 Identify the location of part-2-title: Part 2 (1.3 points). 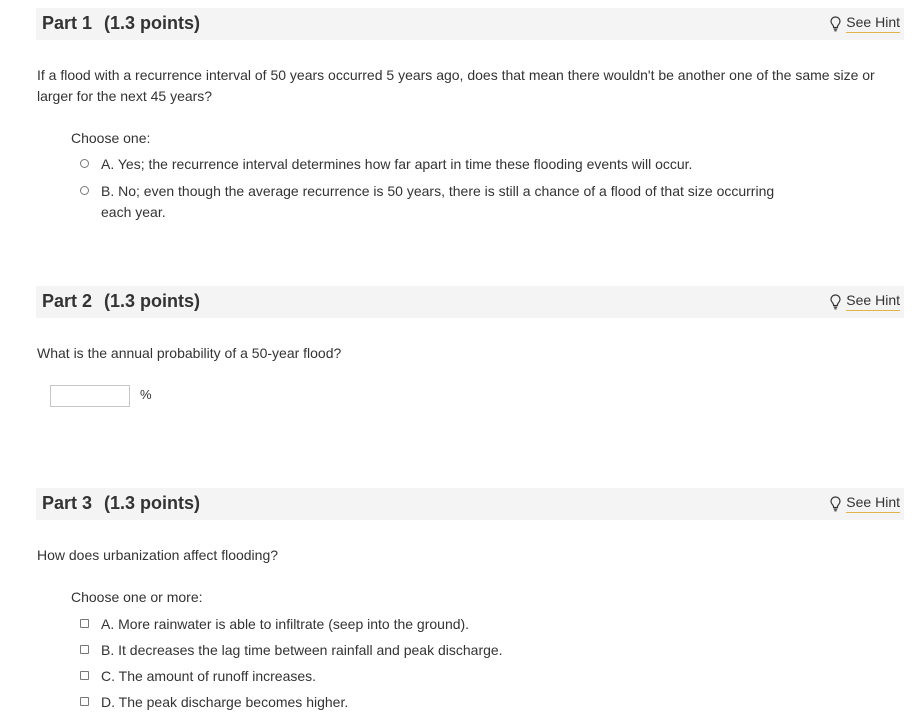
(121, 301).